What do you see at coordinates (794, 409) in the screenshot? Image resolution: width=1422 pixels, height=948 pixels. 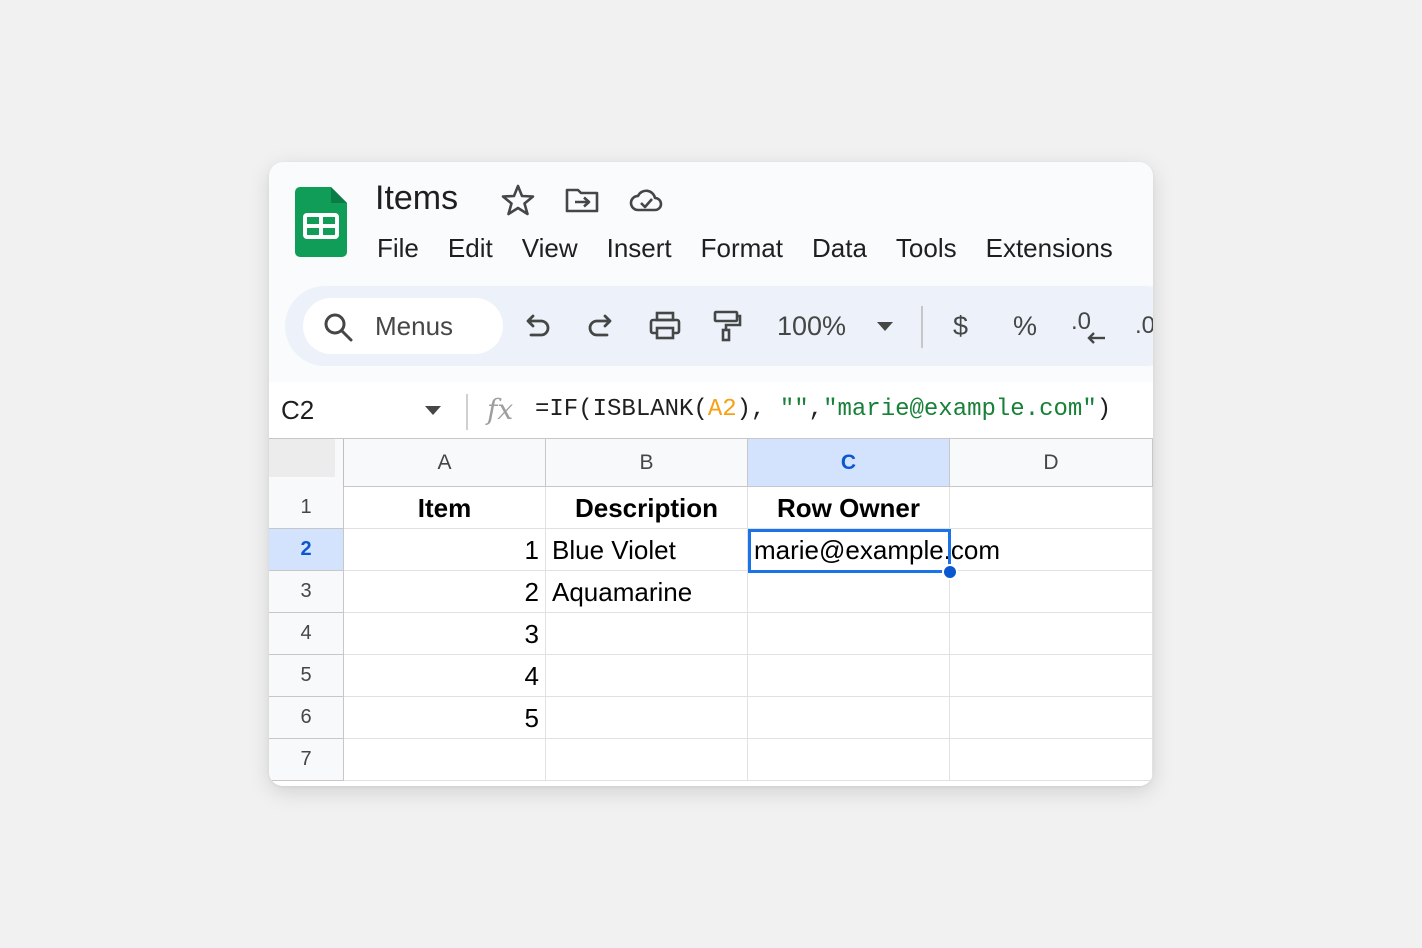 I see `formula-string: ""` at bounding box center [794, 409].